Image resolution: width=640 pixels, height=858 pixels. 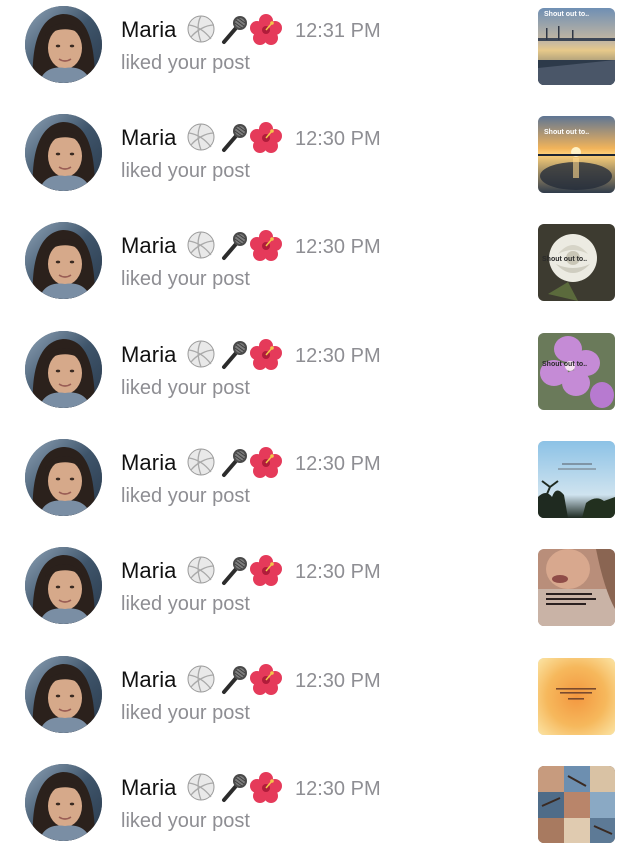 What do you see at coordinates (338, 31) in the screenshot?
I see `timestamp: 12:31 PM` at bounding box center [338, 31].